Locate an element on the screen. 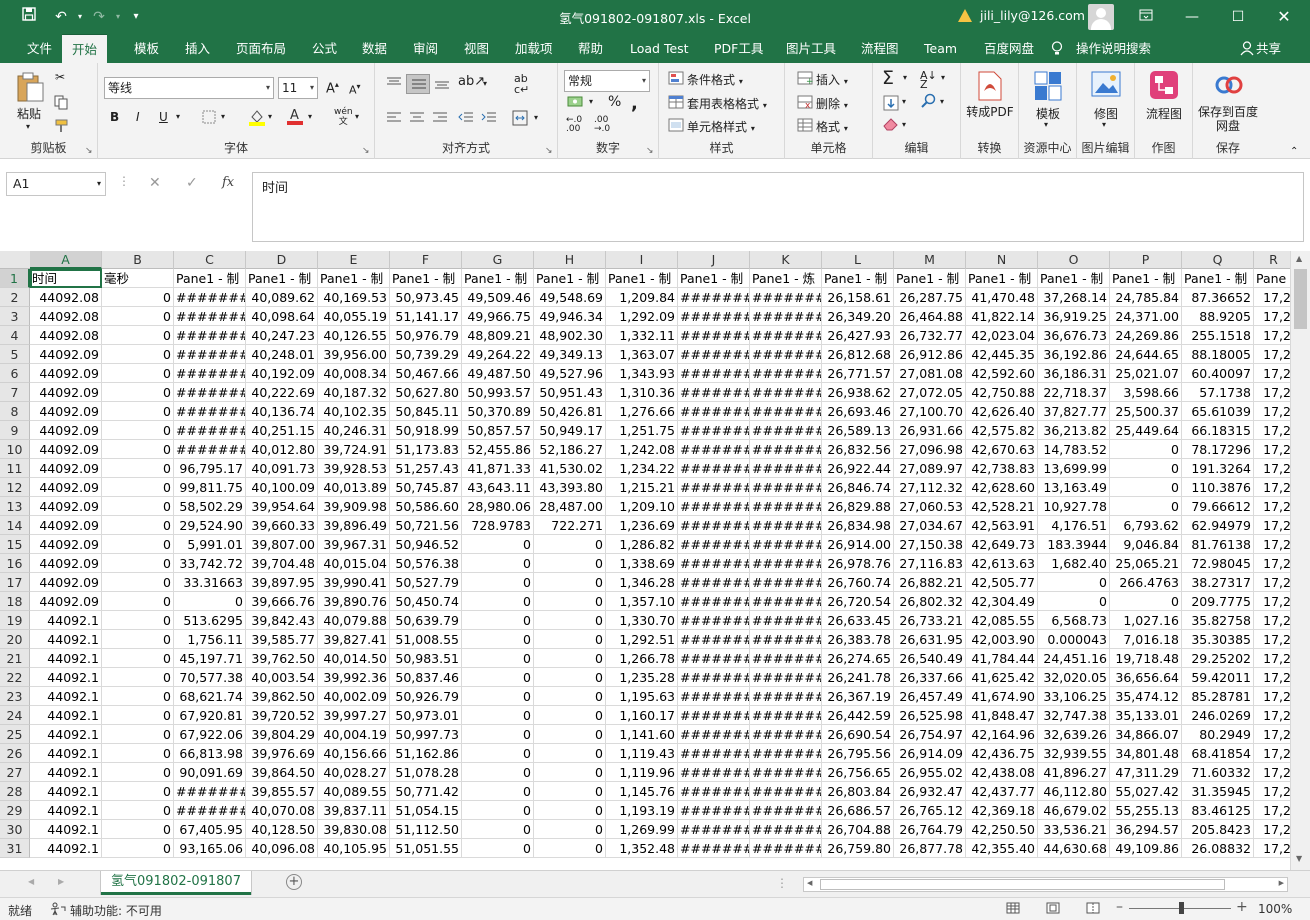 This screenshot has height=920, width=1310. table-cell: 35,474.12 is located at coordinates (1146, 696).